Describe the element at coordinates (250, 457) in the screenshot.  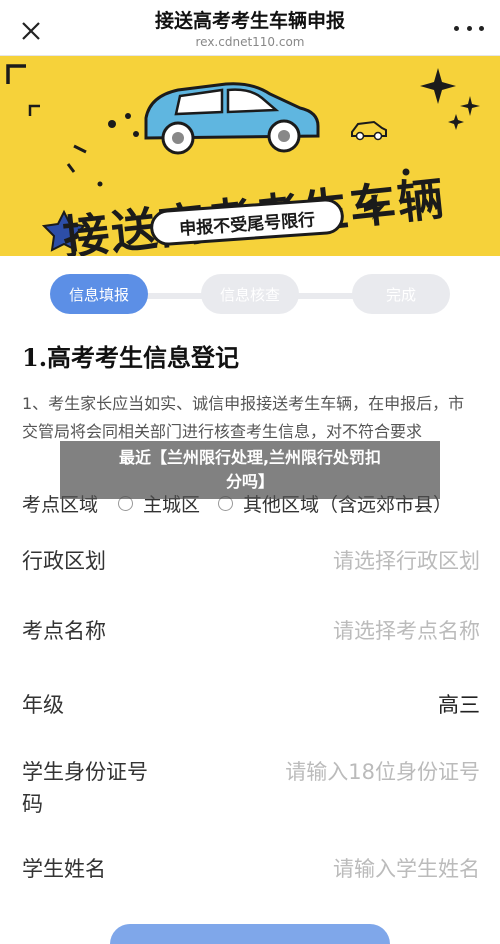
I see `overlay-line: 最近【兰州限行处理,兰州限行处罚扣` at that location.